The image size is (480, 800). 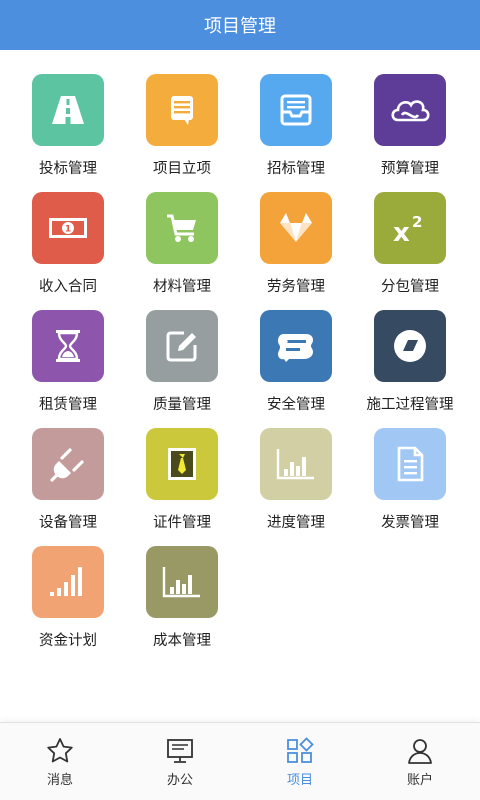 I want to click on module-tender: 招标管理, so click(x=296, y=129).